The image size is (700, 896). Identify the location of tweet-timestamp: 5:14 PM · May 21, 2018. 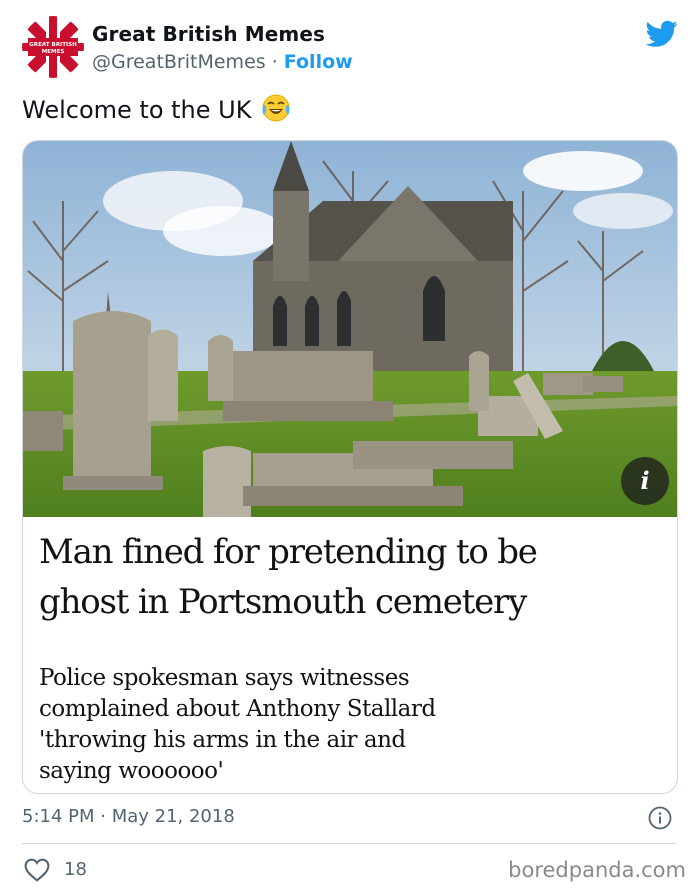
(128, 816).